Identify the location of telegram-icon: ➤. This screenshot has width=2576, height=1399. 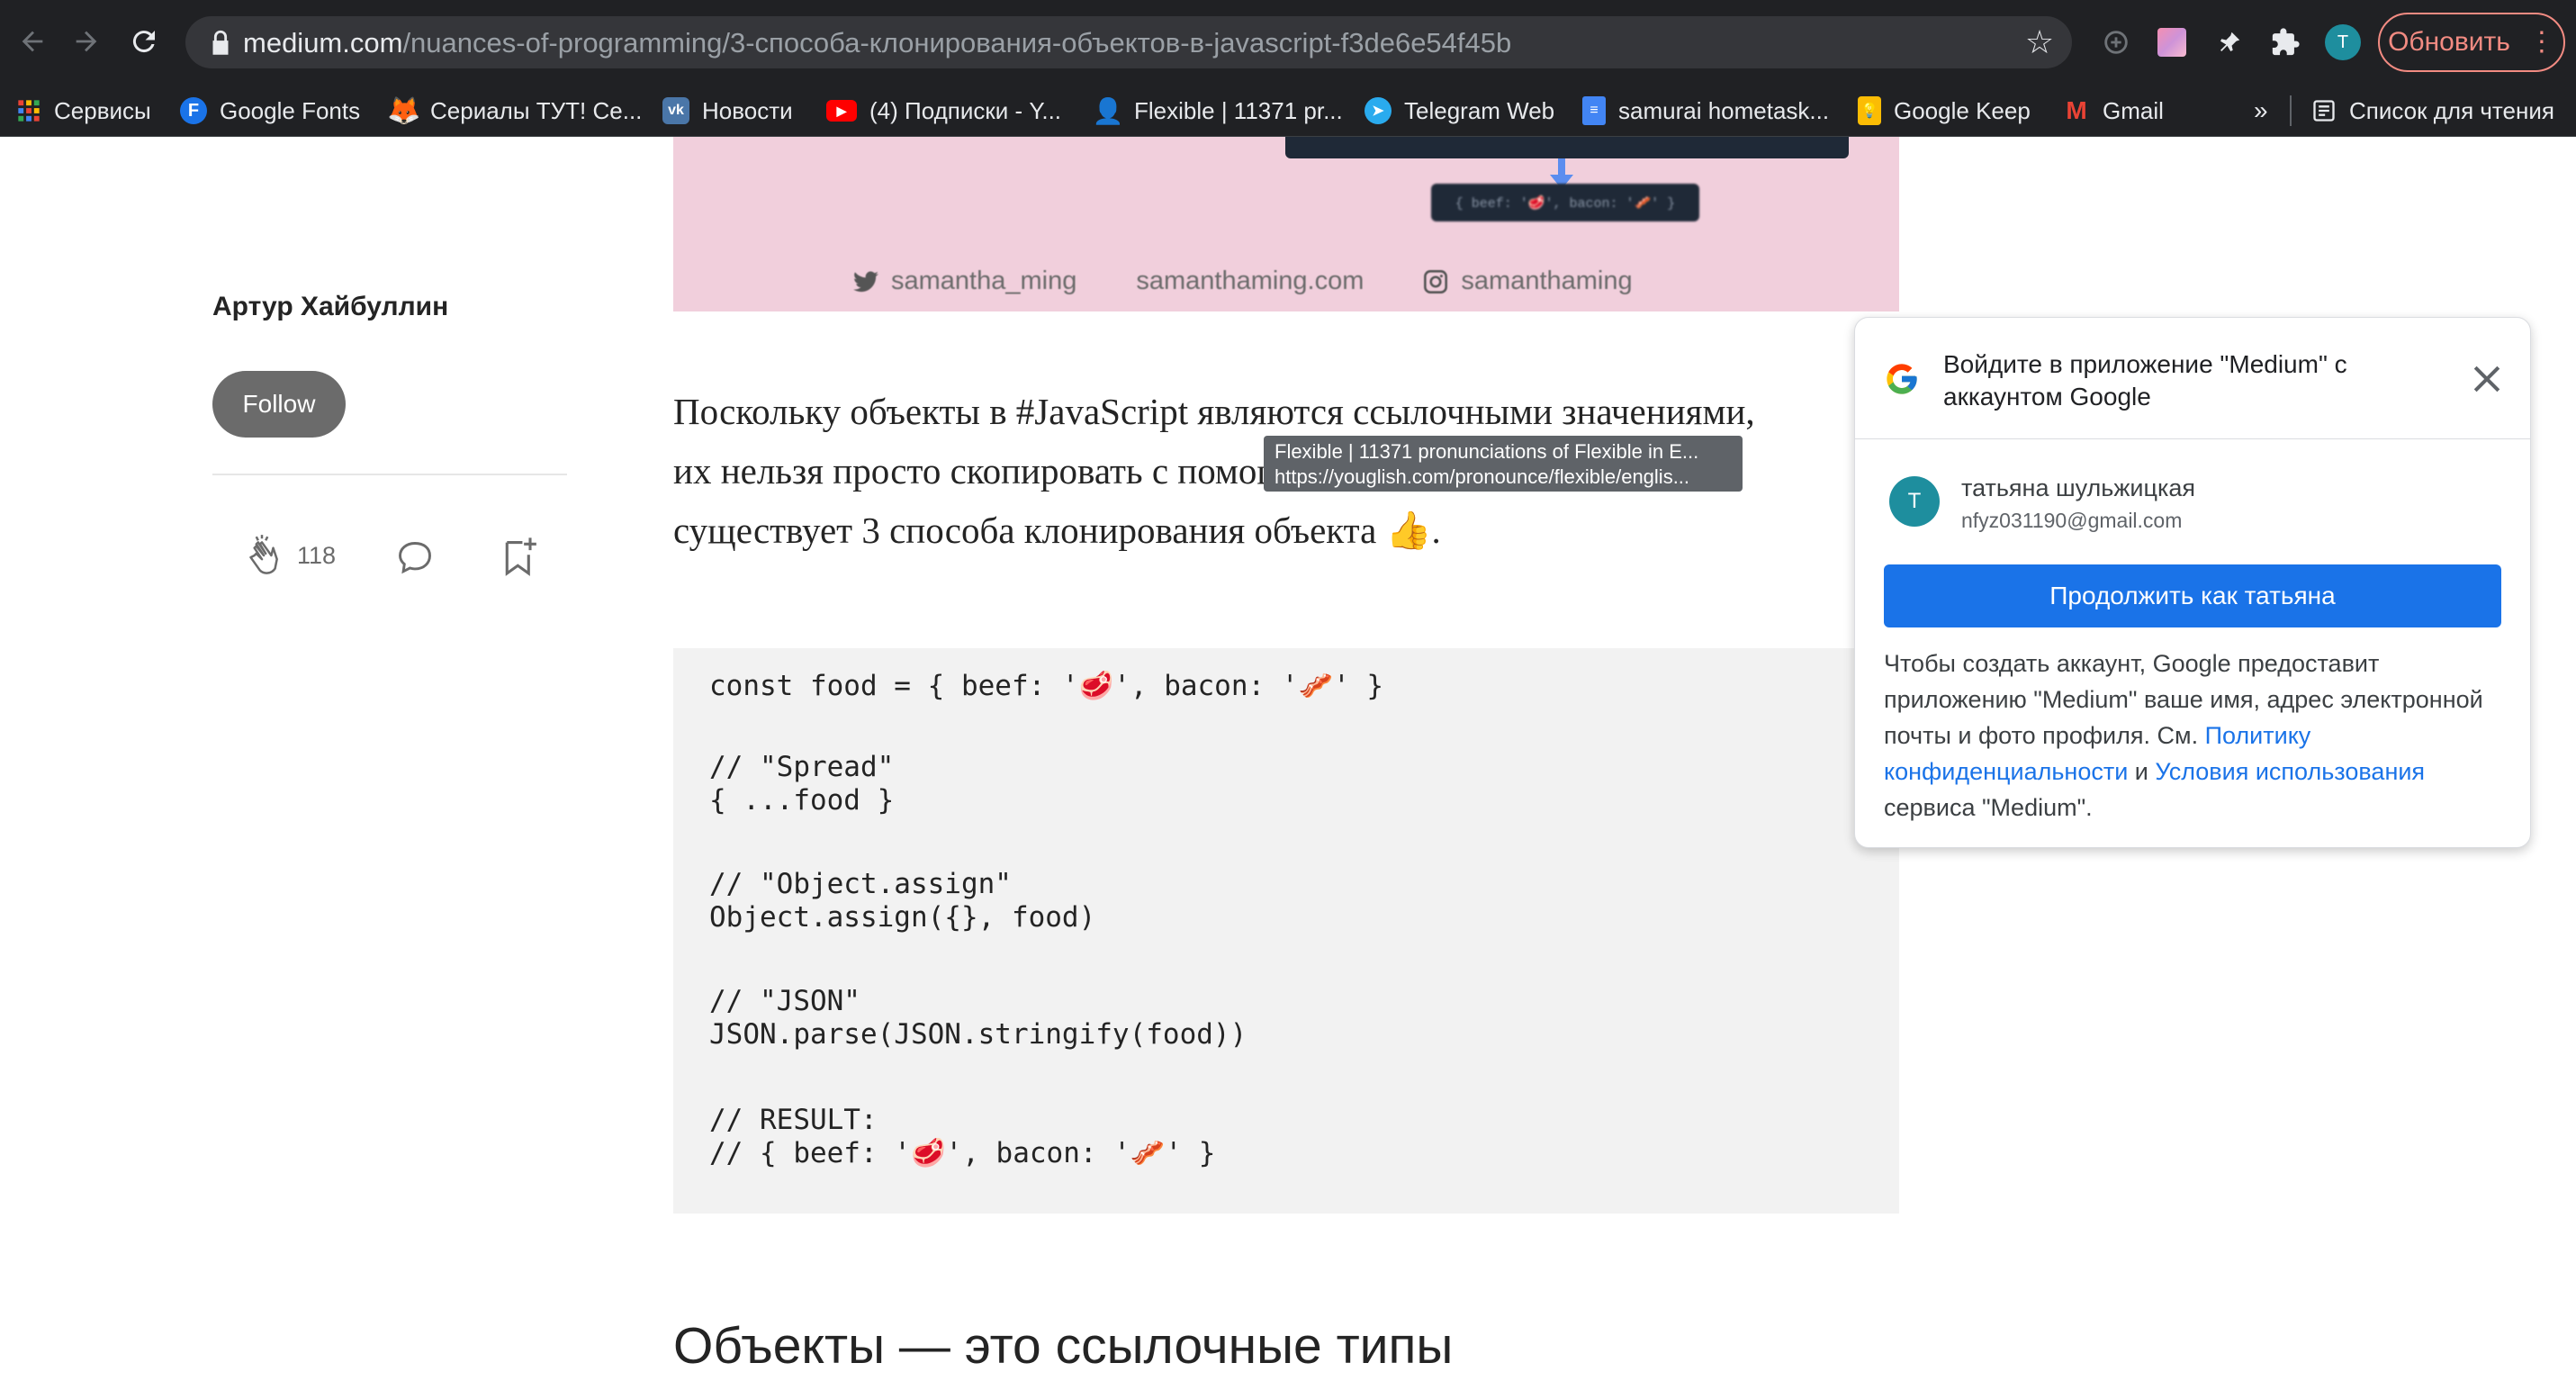
(1378, 110).